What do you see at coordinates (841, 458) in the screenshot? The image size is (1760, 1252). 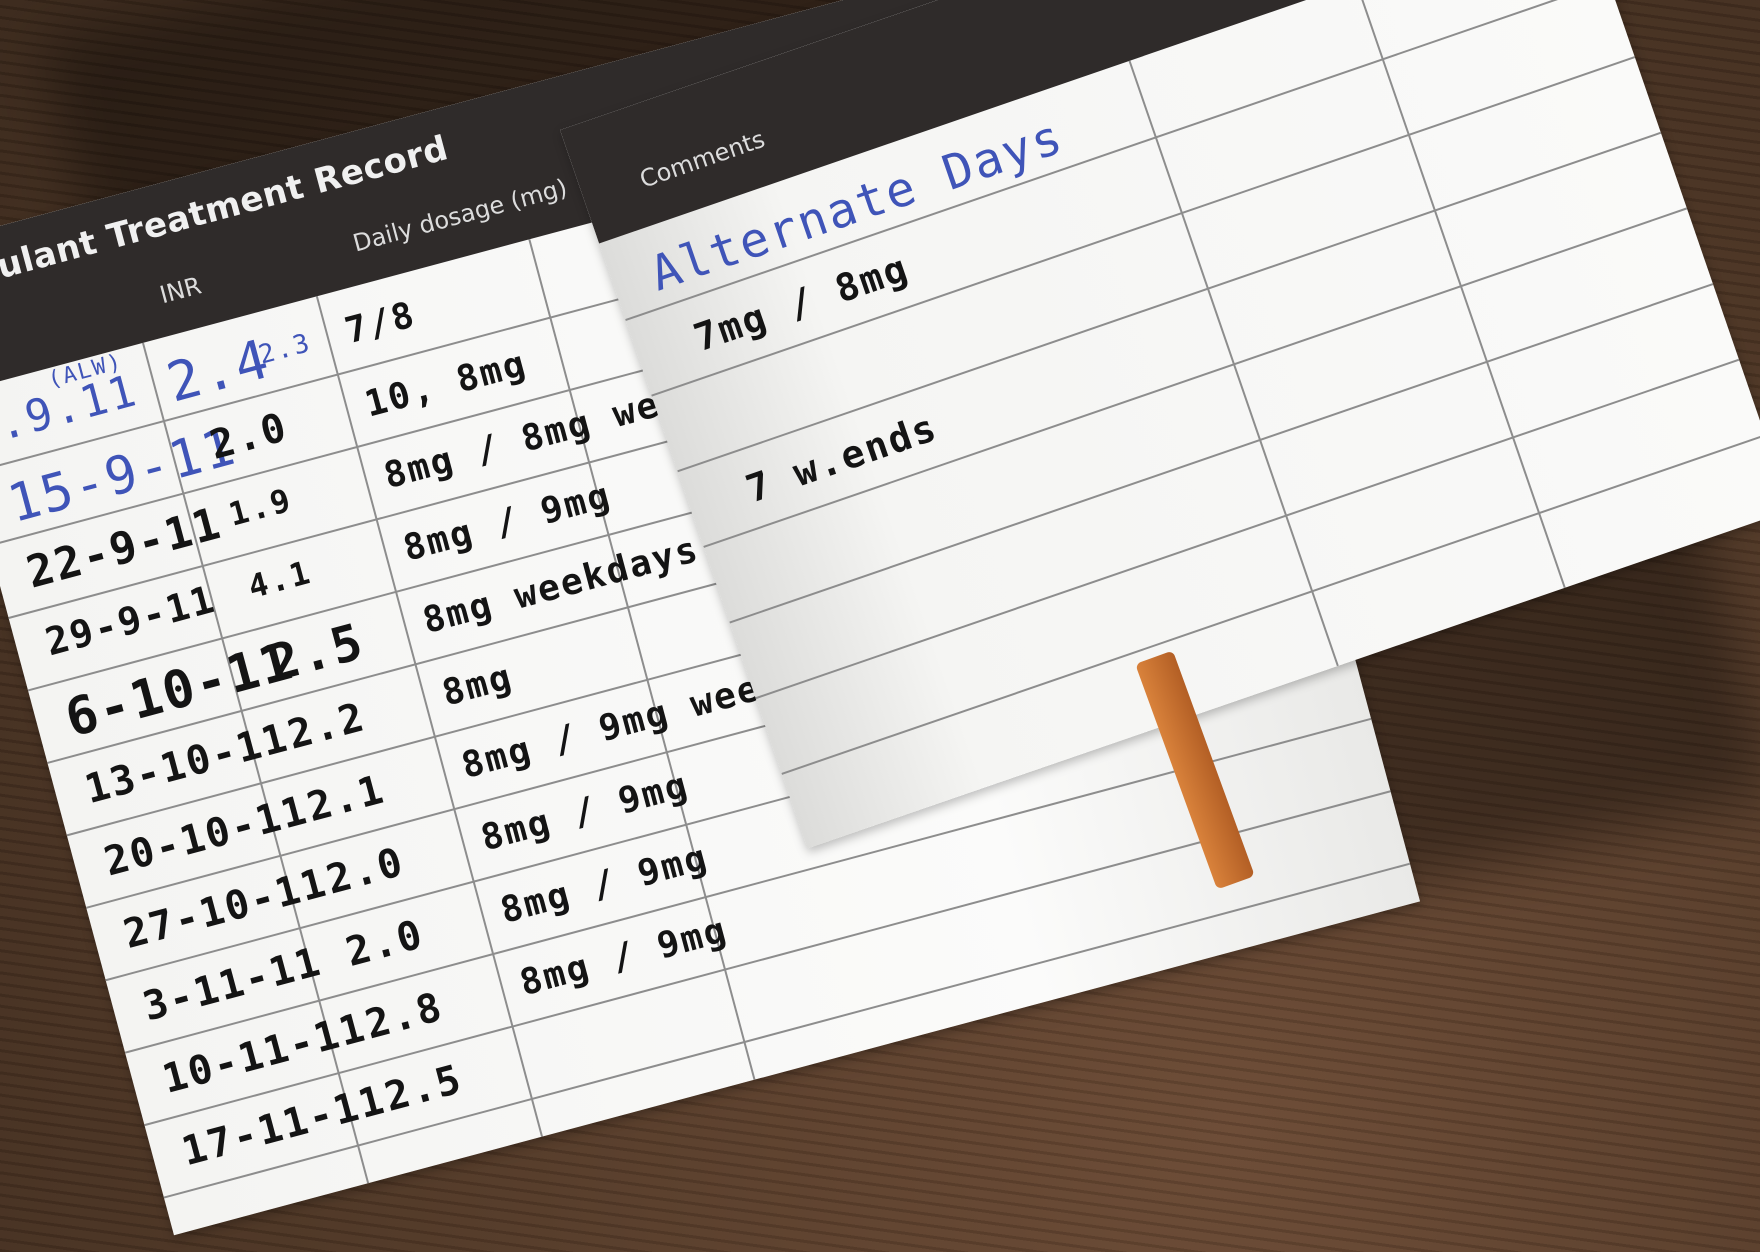 I see `comment-entry: 7 w.ends` at bounding box center [841, 458].